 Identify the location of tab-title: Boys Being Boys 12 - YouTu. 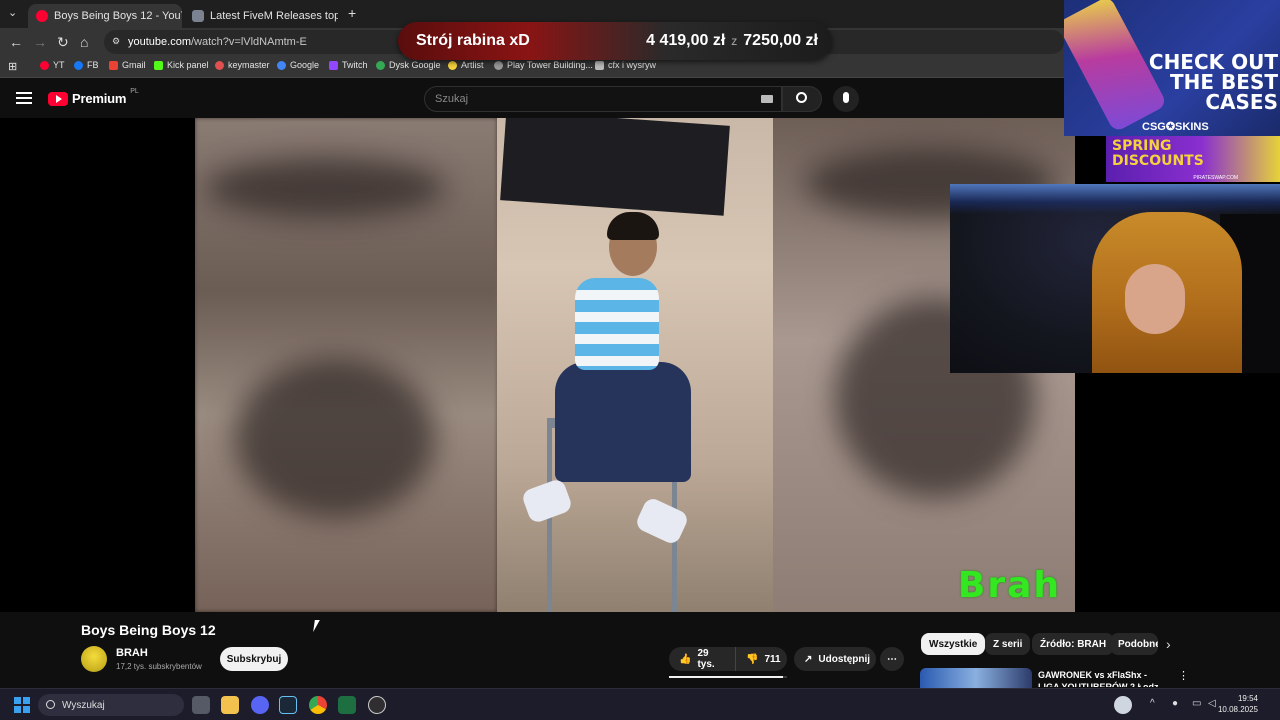
(118, 16).